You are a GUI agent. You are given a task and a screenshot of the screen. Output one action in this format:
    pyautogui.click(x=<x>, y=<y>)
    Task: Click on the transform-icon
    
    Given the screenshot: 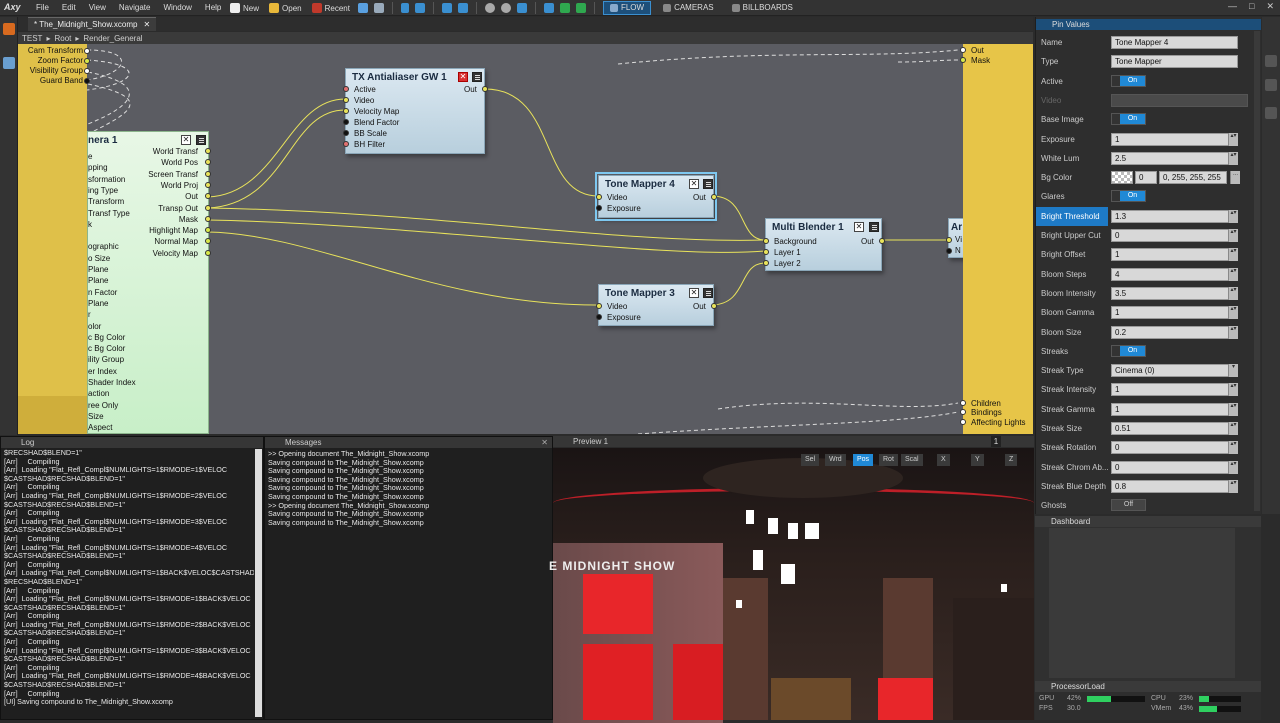 What is the action you would take?
    pyautogui.click(x=521, y=8)
    